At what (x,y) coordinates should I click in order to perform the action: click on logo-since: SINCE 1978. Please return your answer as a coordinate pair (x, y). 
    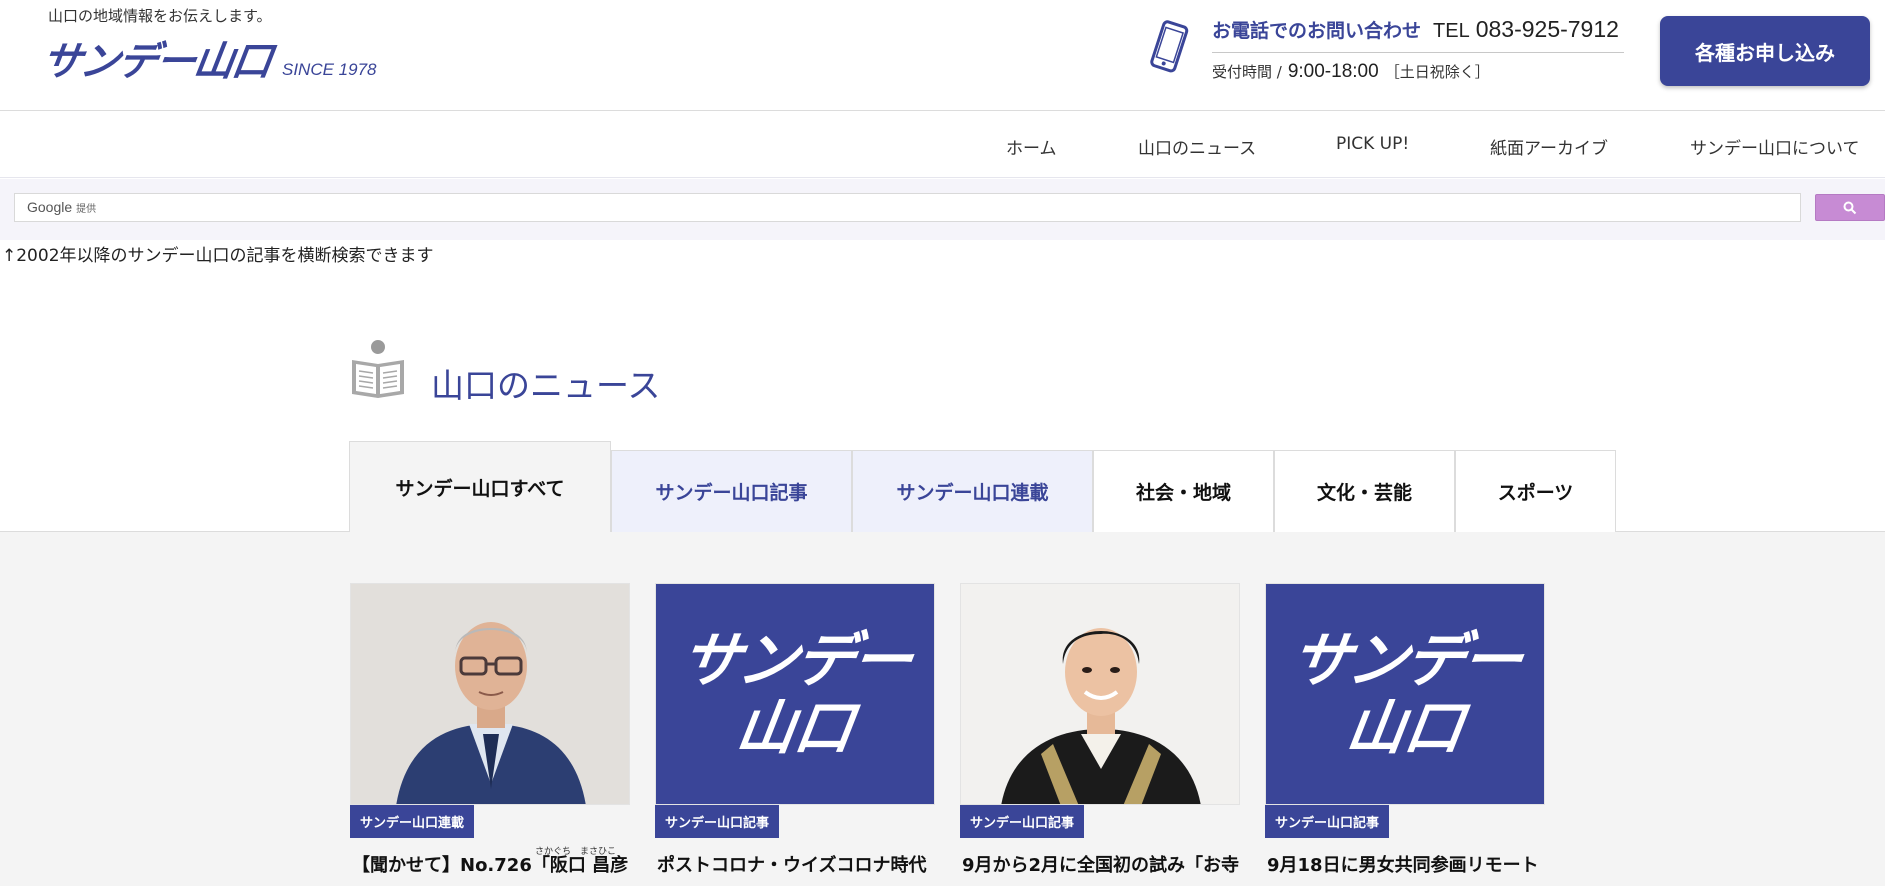
    Looking at the image, I should click on (329, 69).